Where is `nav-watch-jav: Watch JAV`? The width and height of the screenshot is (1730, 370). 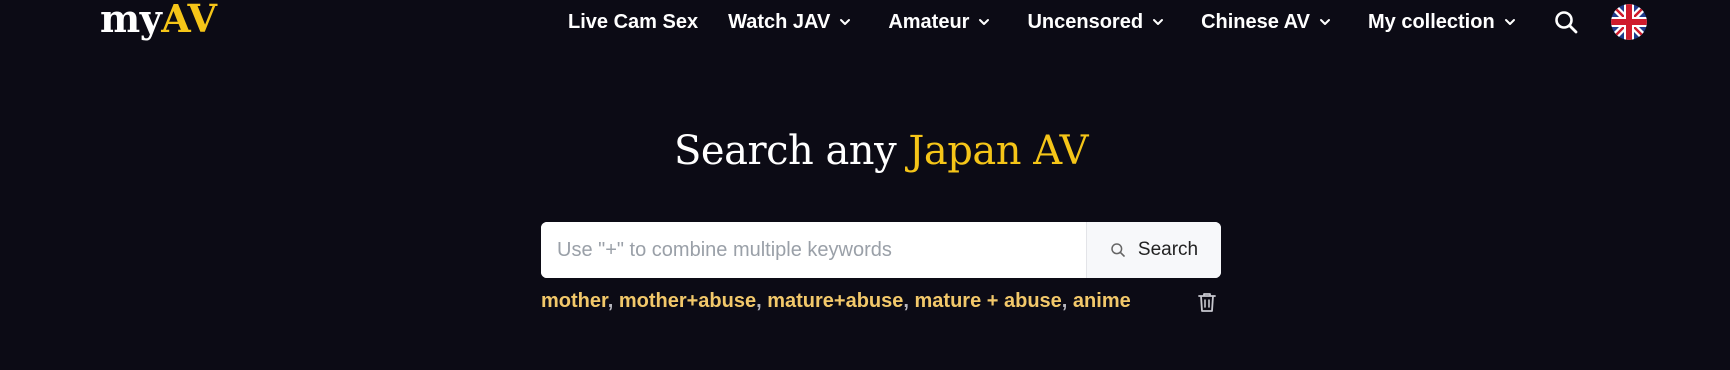
nav-watch-jav: Watch JAV is located at coordinates (790, 22).